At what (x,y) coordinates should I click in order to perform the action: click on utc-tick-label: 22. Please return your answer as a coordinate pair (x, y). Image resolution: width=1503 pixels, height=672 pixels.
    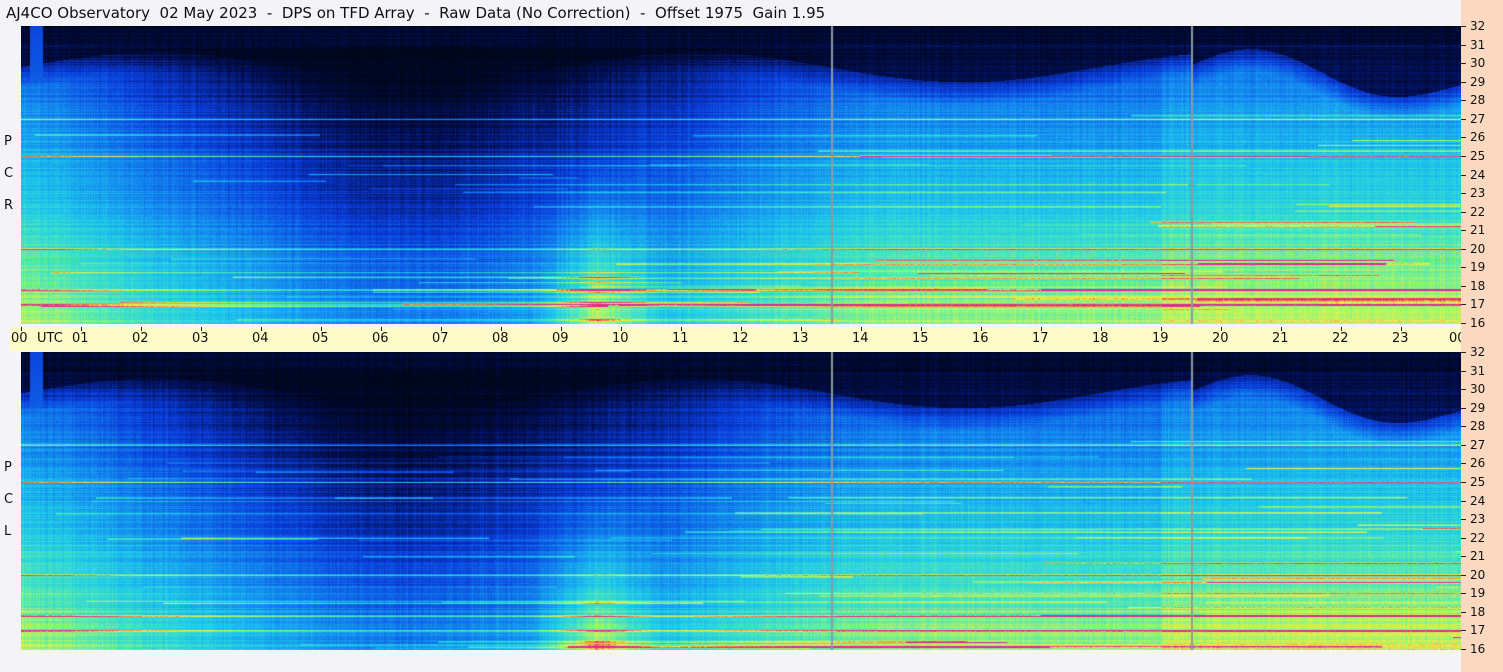
    Looking at the image, I should click on (1340, 338).